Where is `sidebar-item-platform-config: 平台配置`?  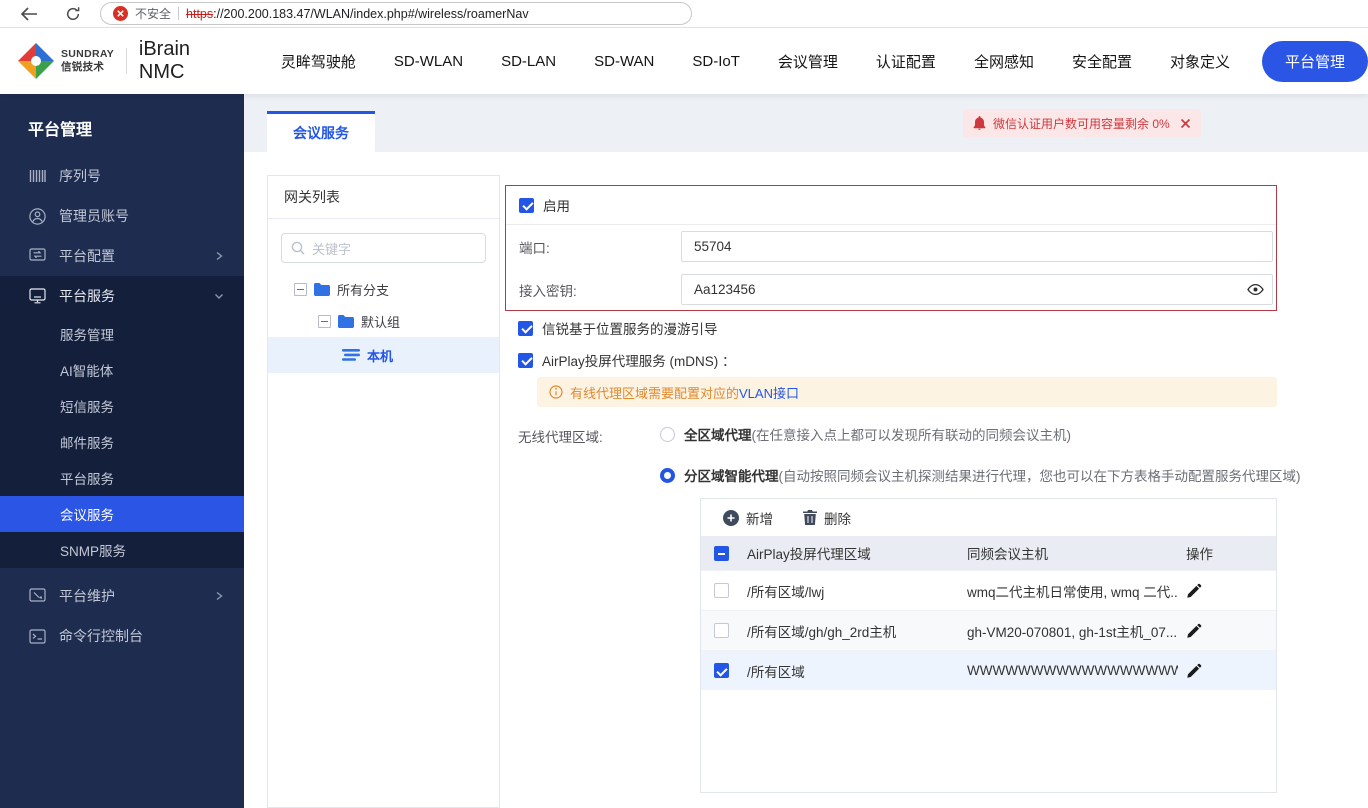 sidebar-item-platform-config: 平台配置 is located at coordinates (122, 256).